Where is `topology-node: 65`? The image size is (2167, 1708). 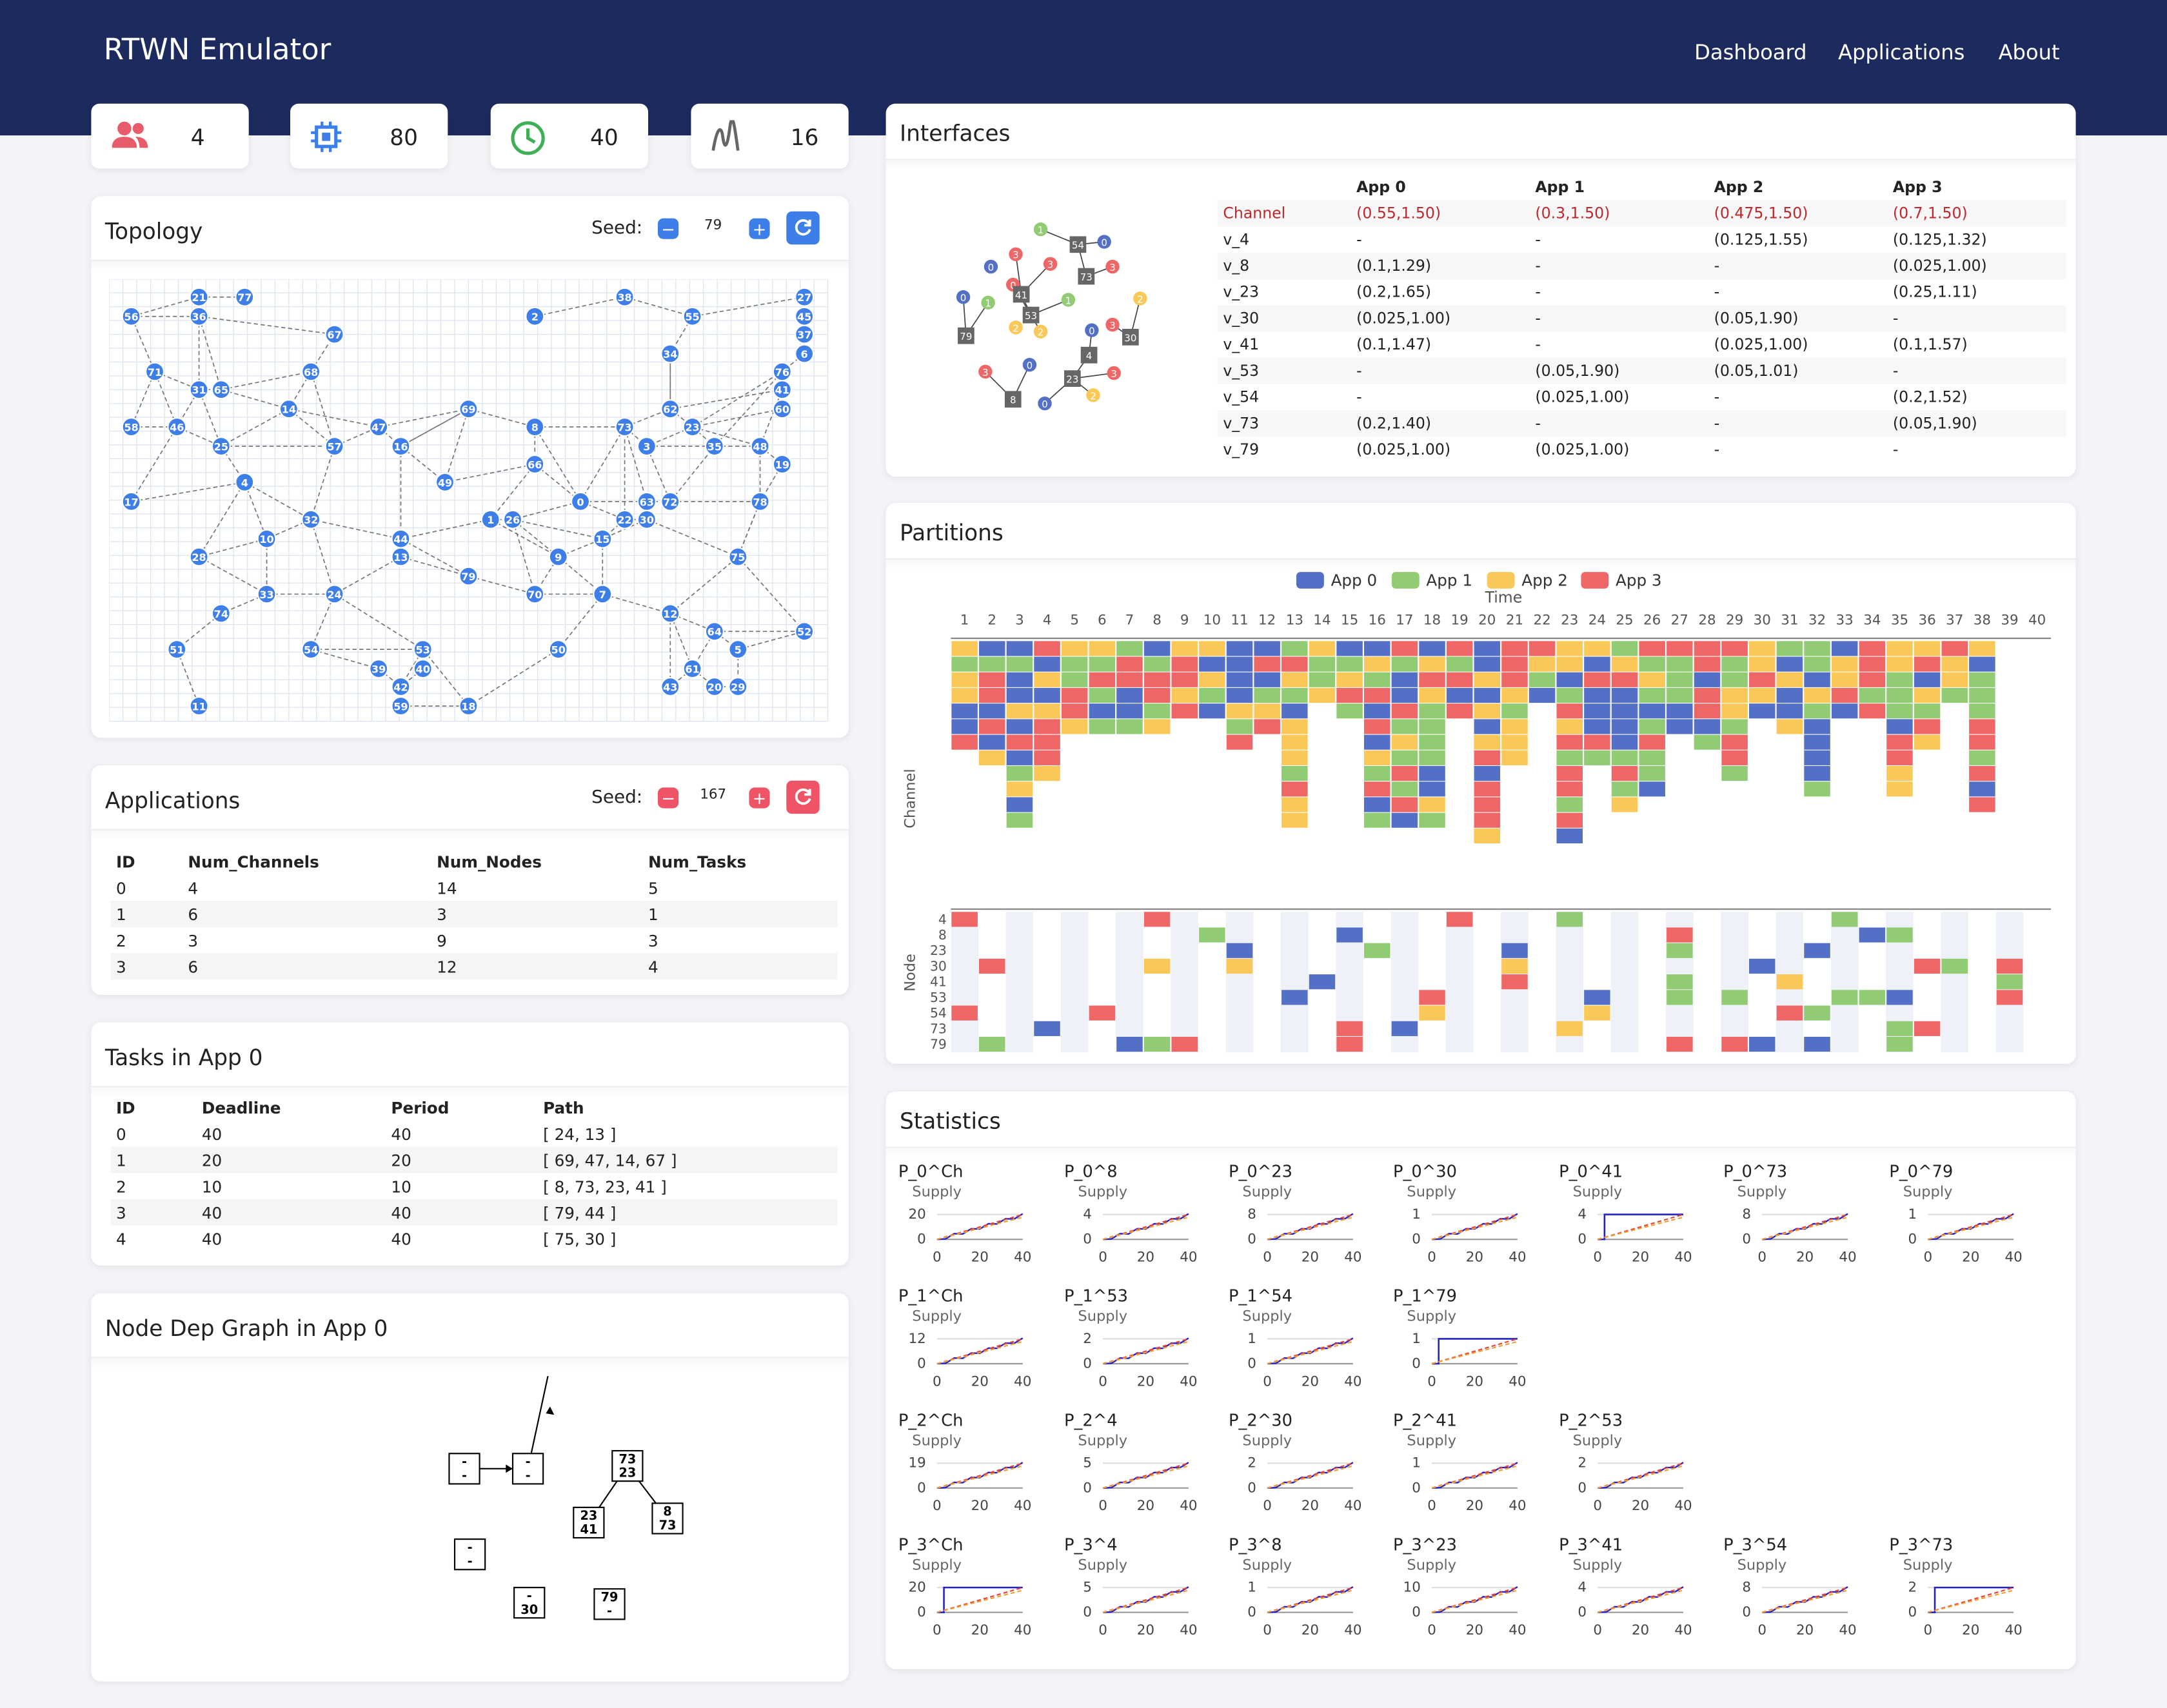 topology-node: 65 is located at coordinates (221, 390).